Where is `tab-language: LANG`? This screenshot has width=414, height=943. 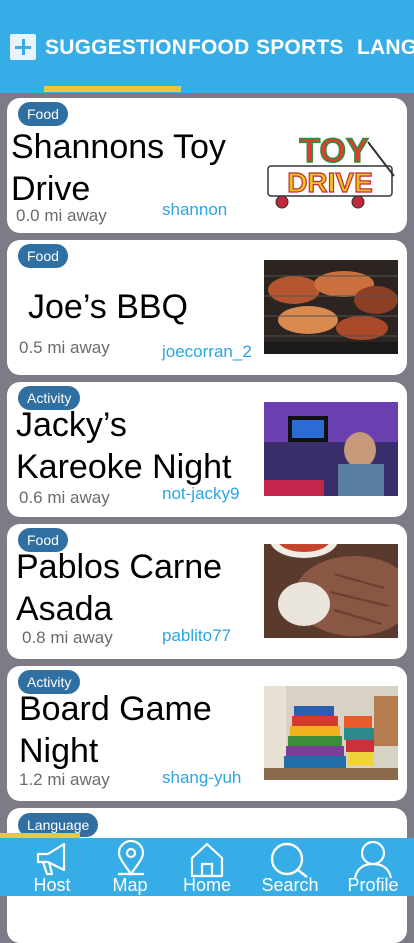 tab-language: LANG is located at coordinates (385, 48).